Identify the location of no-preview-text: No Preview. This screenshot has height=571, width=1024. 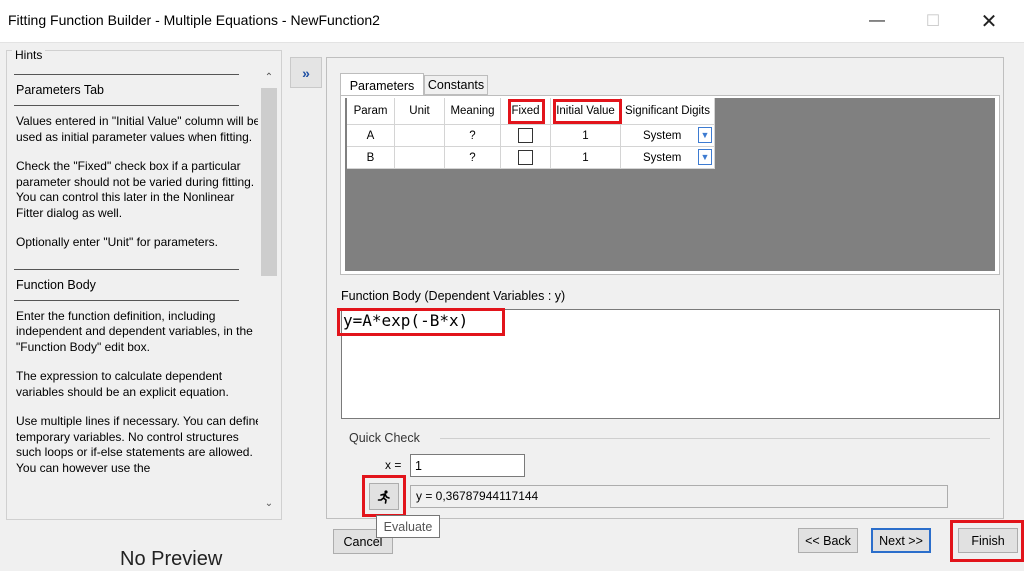
(171, 559).